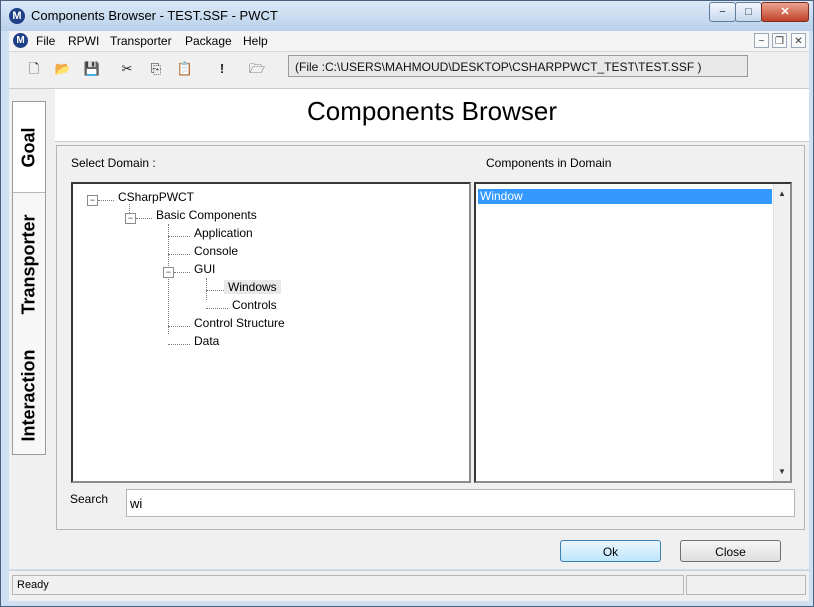  What do you see at coordinates (113, 163) in the screenshot?
I see `select-domain-label: Select Domain :` at bounding box center [113, 163].